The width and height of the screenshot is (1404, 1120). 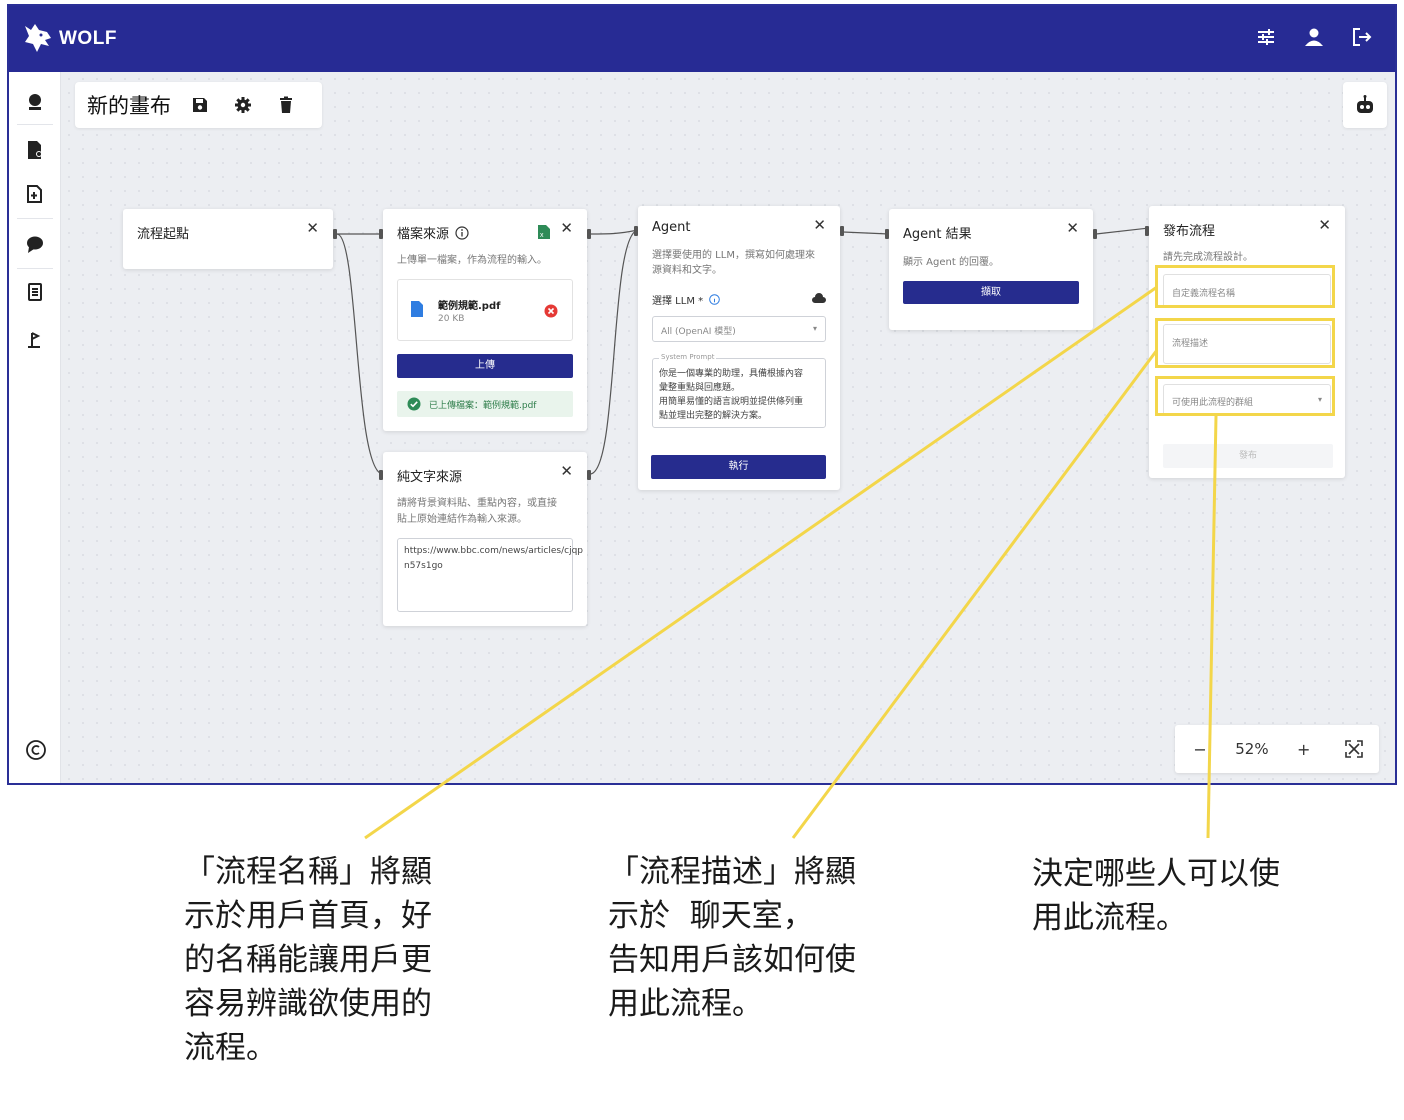 I want to click on flag-icon, so click(x=34, y=340).